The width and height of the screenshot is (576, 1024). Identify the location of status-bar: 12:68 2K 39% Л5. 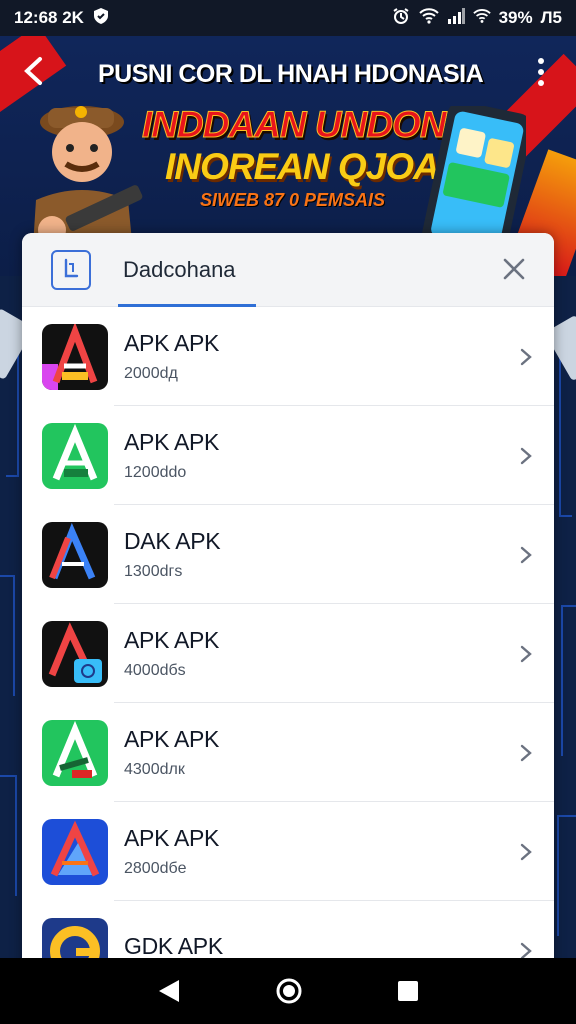
(288, 18).